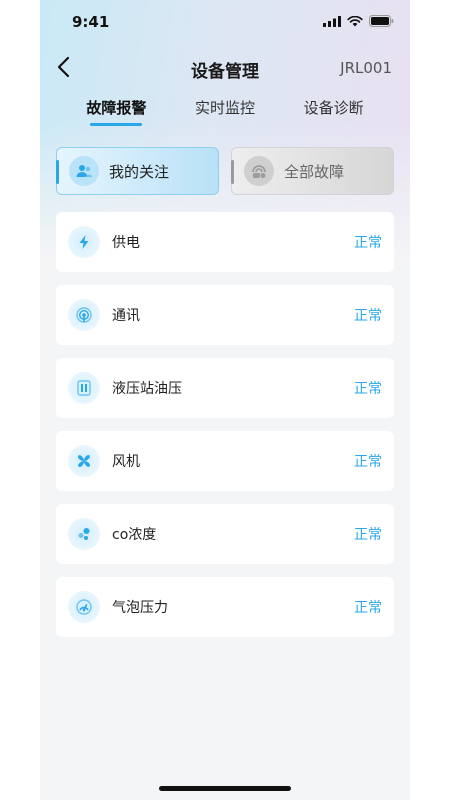  I want to click on item-label: co浓度, so click(134, 535).